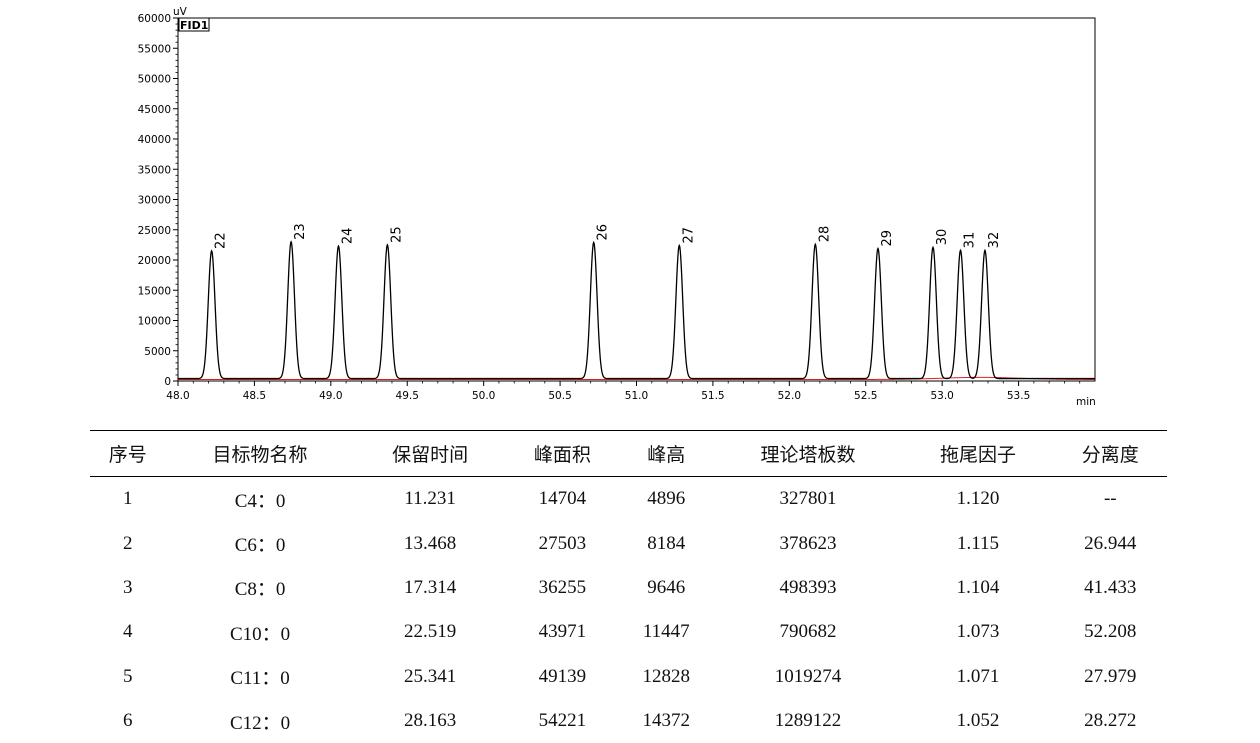 Image resolution: width=1260 pixels, height=743 pixels. Describe the element at coordinates (562, 453) in the screenshot. I see `header-peak-area: 峰面积` at that location.